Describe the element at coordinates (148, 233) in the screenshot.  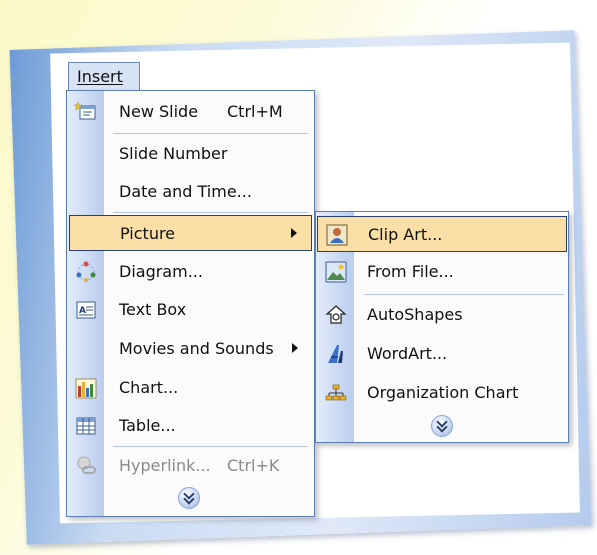
I see `menu-item-label: Picture` at that location.